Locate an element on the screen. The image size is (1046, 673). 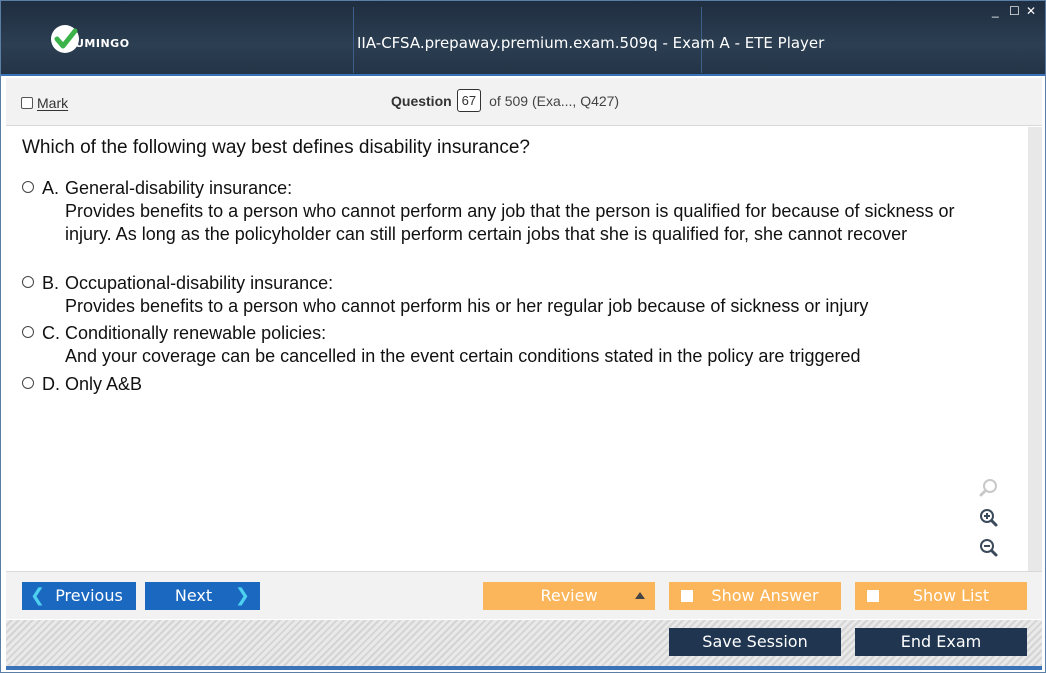
show-list-button: Show List is located at coordinates (941, 596).